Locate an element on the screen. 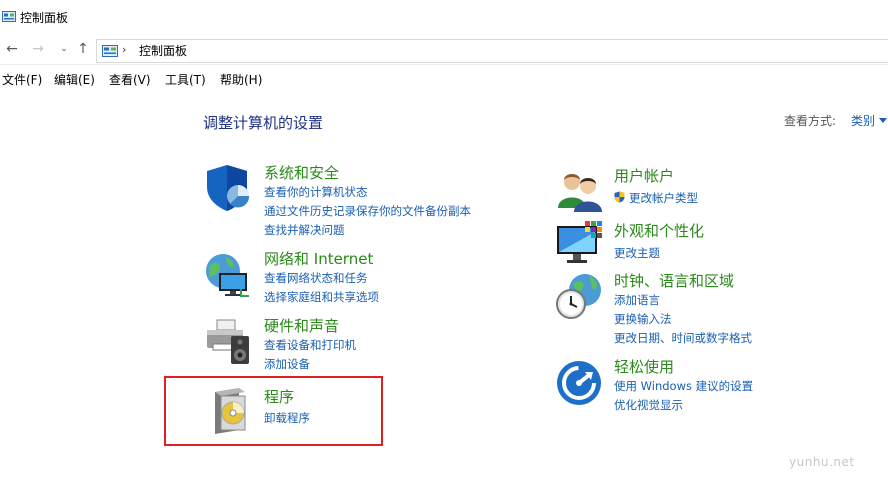 The image size is (888, 484). view-by-dropdown: 类别 is located at coordinates (863, 121).